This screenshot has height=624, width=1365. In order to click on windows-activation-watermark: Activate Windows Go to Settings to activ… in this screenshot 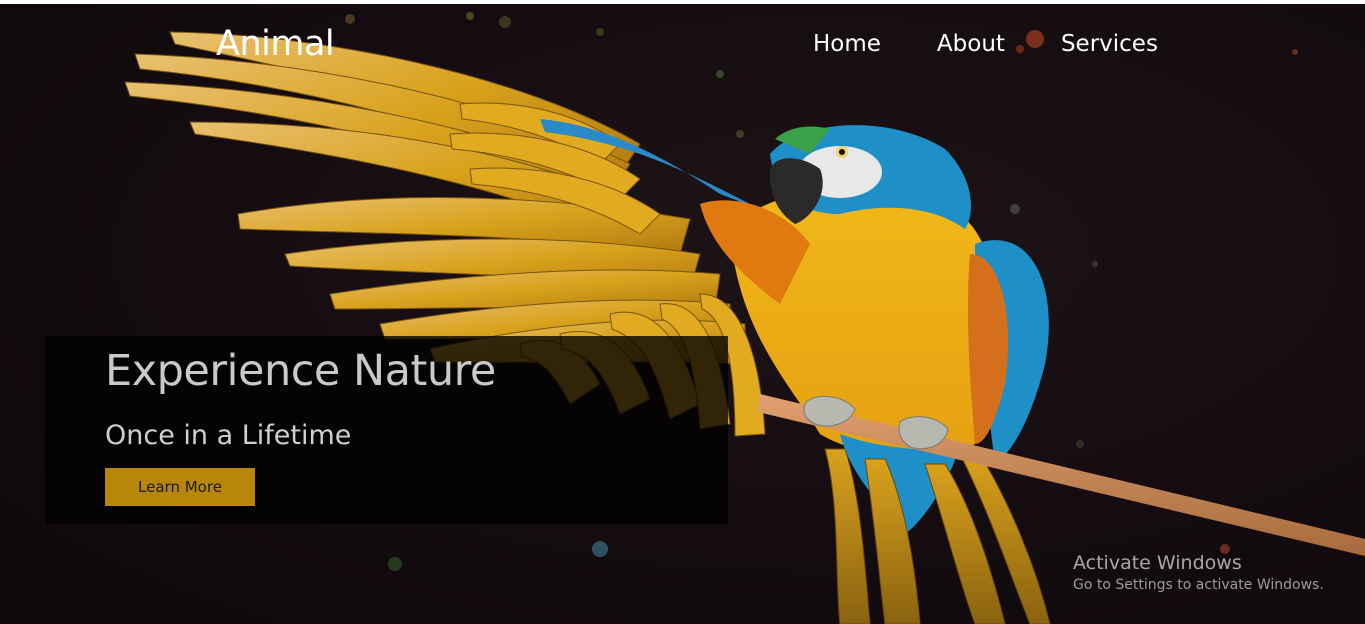, I will do `click(1198, 572)`.